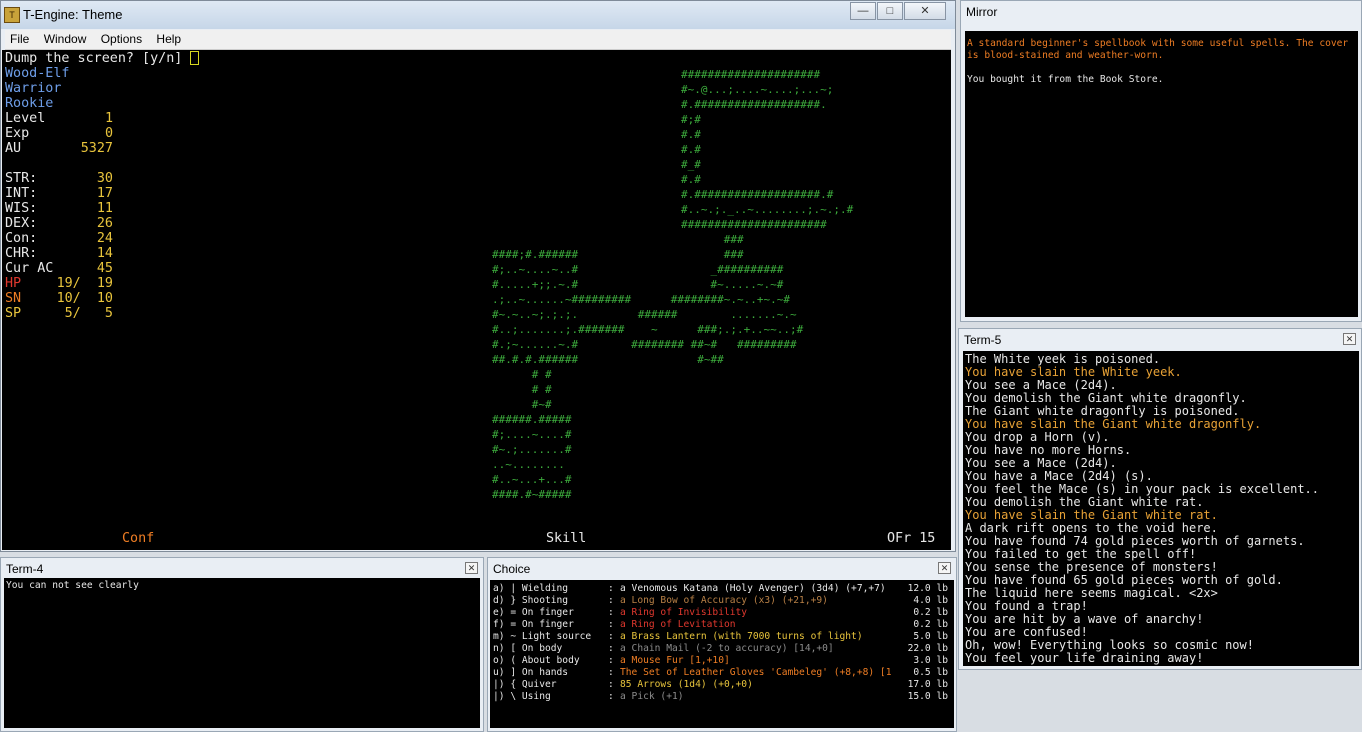  I want to click on char-value: 0, so click(108, 133).